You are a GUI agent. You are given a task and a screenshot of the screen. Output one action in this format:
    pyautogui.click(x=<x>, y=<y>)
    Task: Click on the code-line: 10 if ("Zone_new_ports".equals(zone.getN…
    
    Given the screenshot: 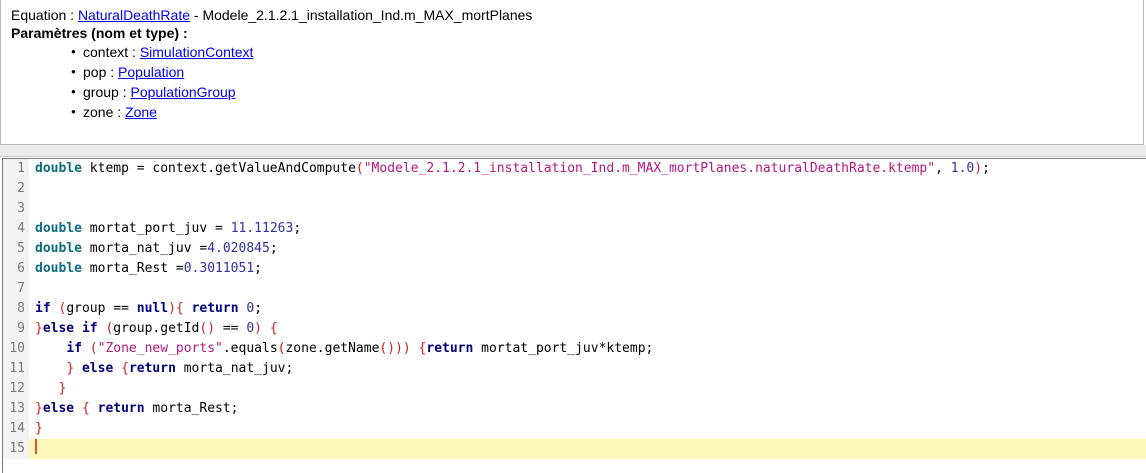 What is the action you would take?
    pyautogui.click(x=574, y=349)
    